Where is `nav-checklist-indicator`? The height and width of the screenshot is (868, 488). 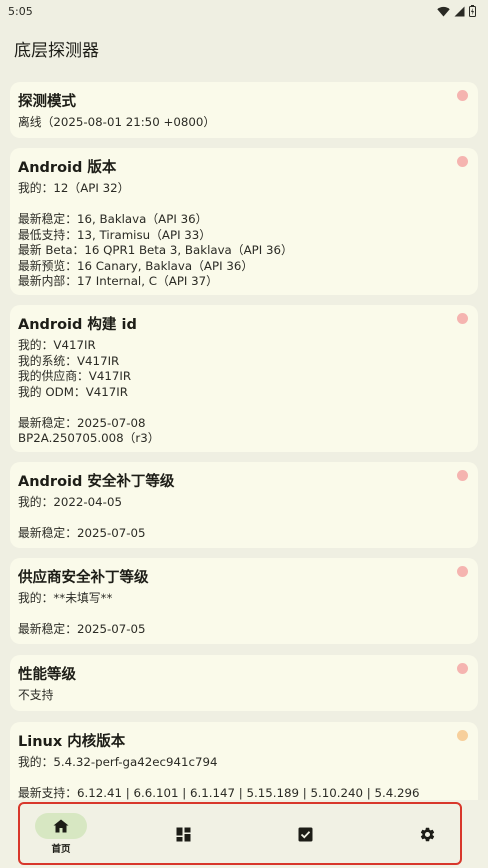
nav-checklist-indicator is located at coordinates (305, 834).